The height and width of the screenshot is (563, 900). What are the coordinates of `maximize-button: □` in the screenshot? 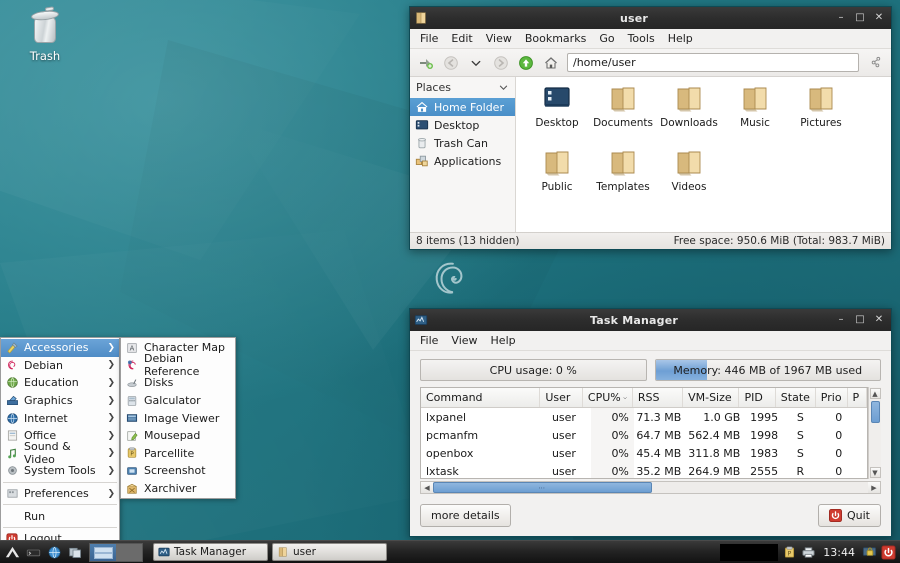 It's located at (860, 18).